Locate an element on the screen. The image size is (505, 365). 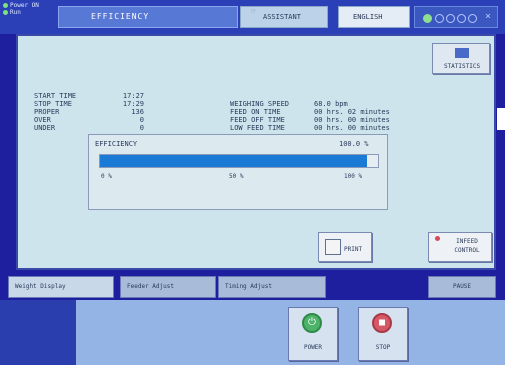
printer-icon is located at coordinates (333, 247).